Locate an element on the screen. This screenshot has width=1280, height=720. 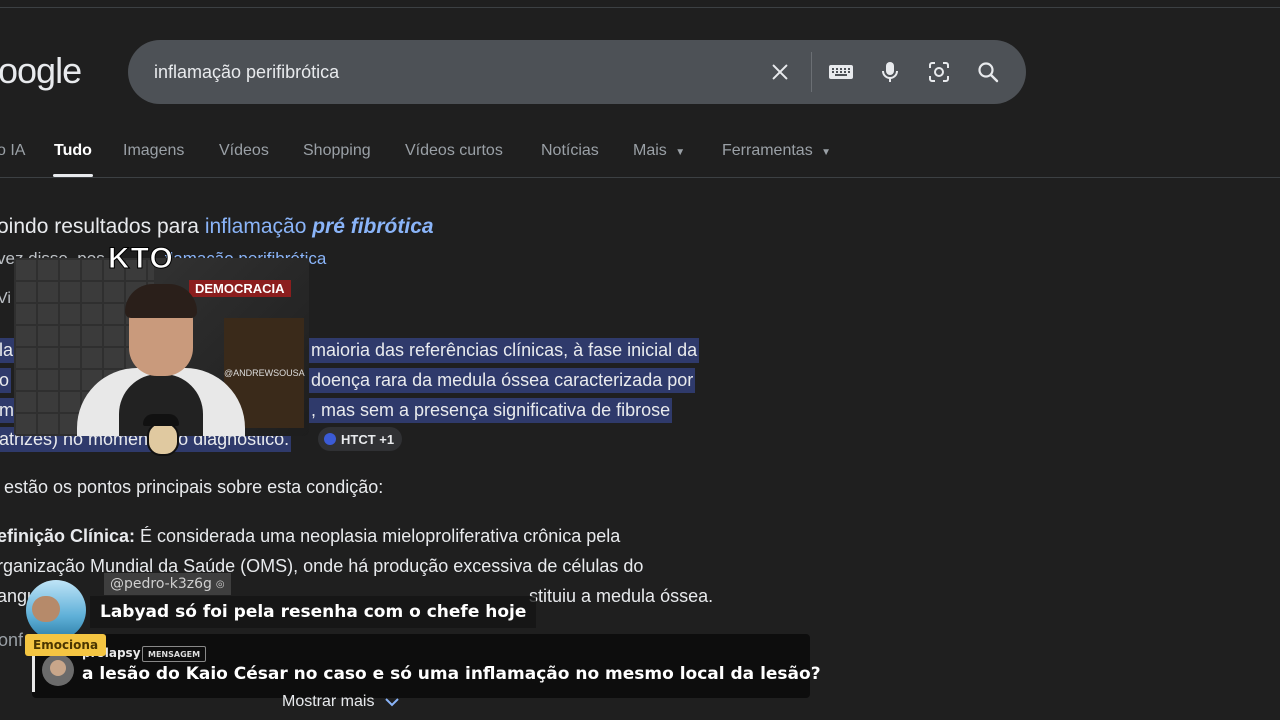
searchbox-divider is located at coordinates (811, 72).